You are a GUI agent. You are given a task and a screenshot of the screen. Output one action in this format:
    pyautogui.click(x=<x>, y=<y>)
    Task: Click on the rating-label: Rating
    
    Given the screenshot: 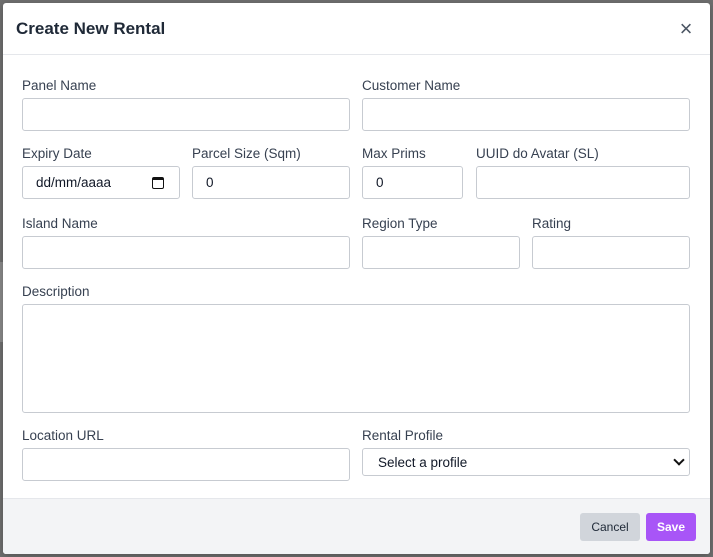 What is the action you would take?
    pyautogui.click(x=552, y=223)
    